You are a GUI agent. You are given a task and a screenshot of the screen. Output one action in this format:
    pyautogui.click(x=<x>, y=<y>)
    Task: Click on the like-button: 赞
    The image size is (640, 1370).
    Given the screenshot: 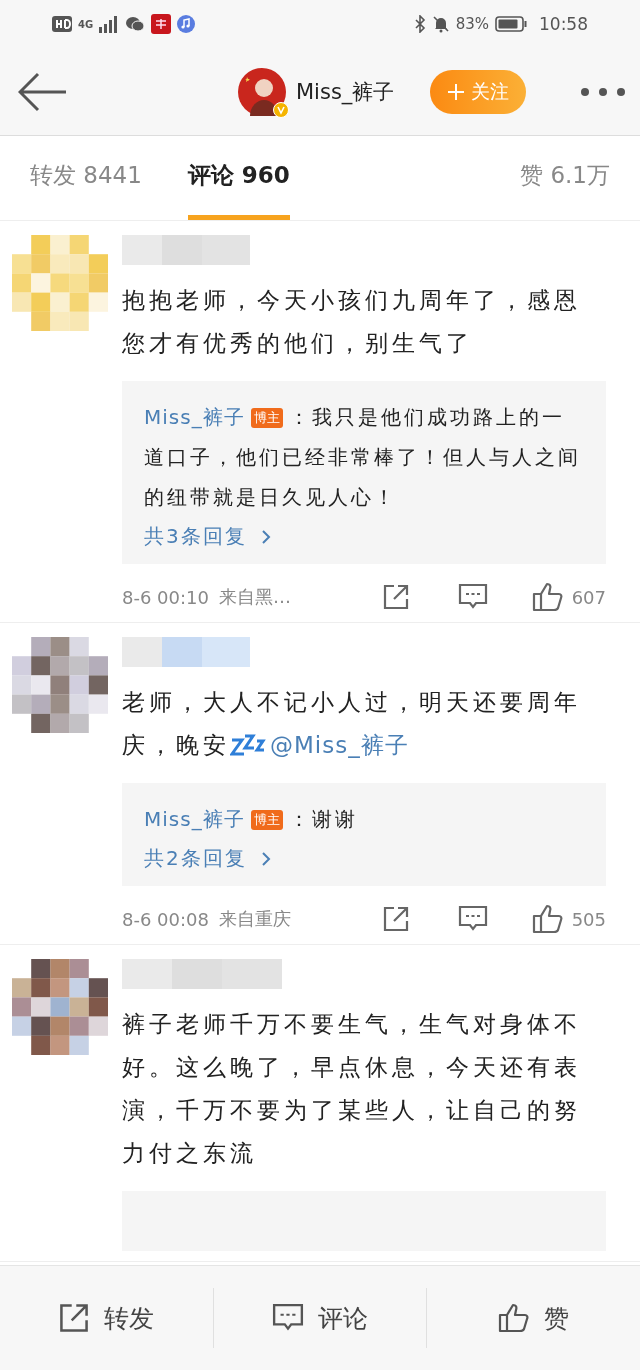 What is the action you would take?
    pyautogui.click(x=533, y=1318)
    